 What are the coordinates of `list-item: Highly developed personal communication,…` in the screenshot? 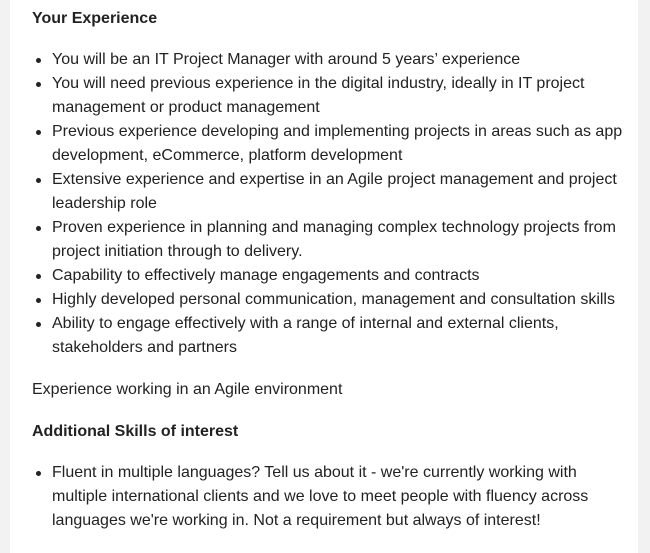 It's located at (332, 300).